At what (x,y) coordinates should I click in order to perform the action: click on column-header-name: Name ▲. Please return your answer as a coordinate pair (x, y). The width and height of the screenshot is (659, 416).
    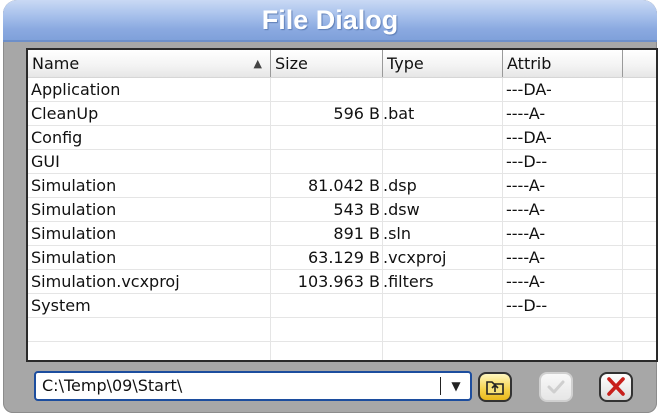
    Looking at the image, I should click on (149, 63).